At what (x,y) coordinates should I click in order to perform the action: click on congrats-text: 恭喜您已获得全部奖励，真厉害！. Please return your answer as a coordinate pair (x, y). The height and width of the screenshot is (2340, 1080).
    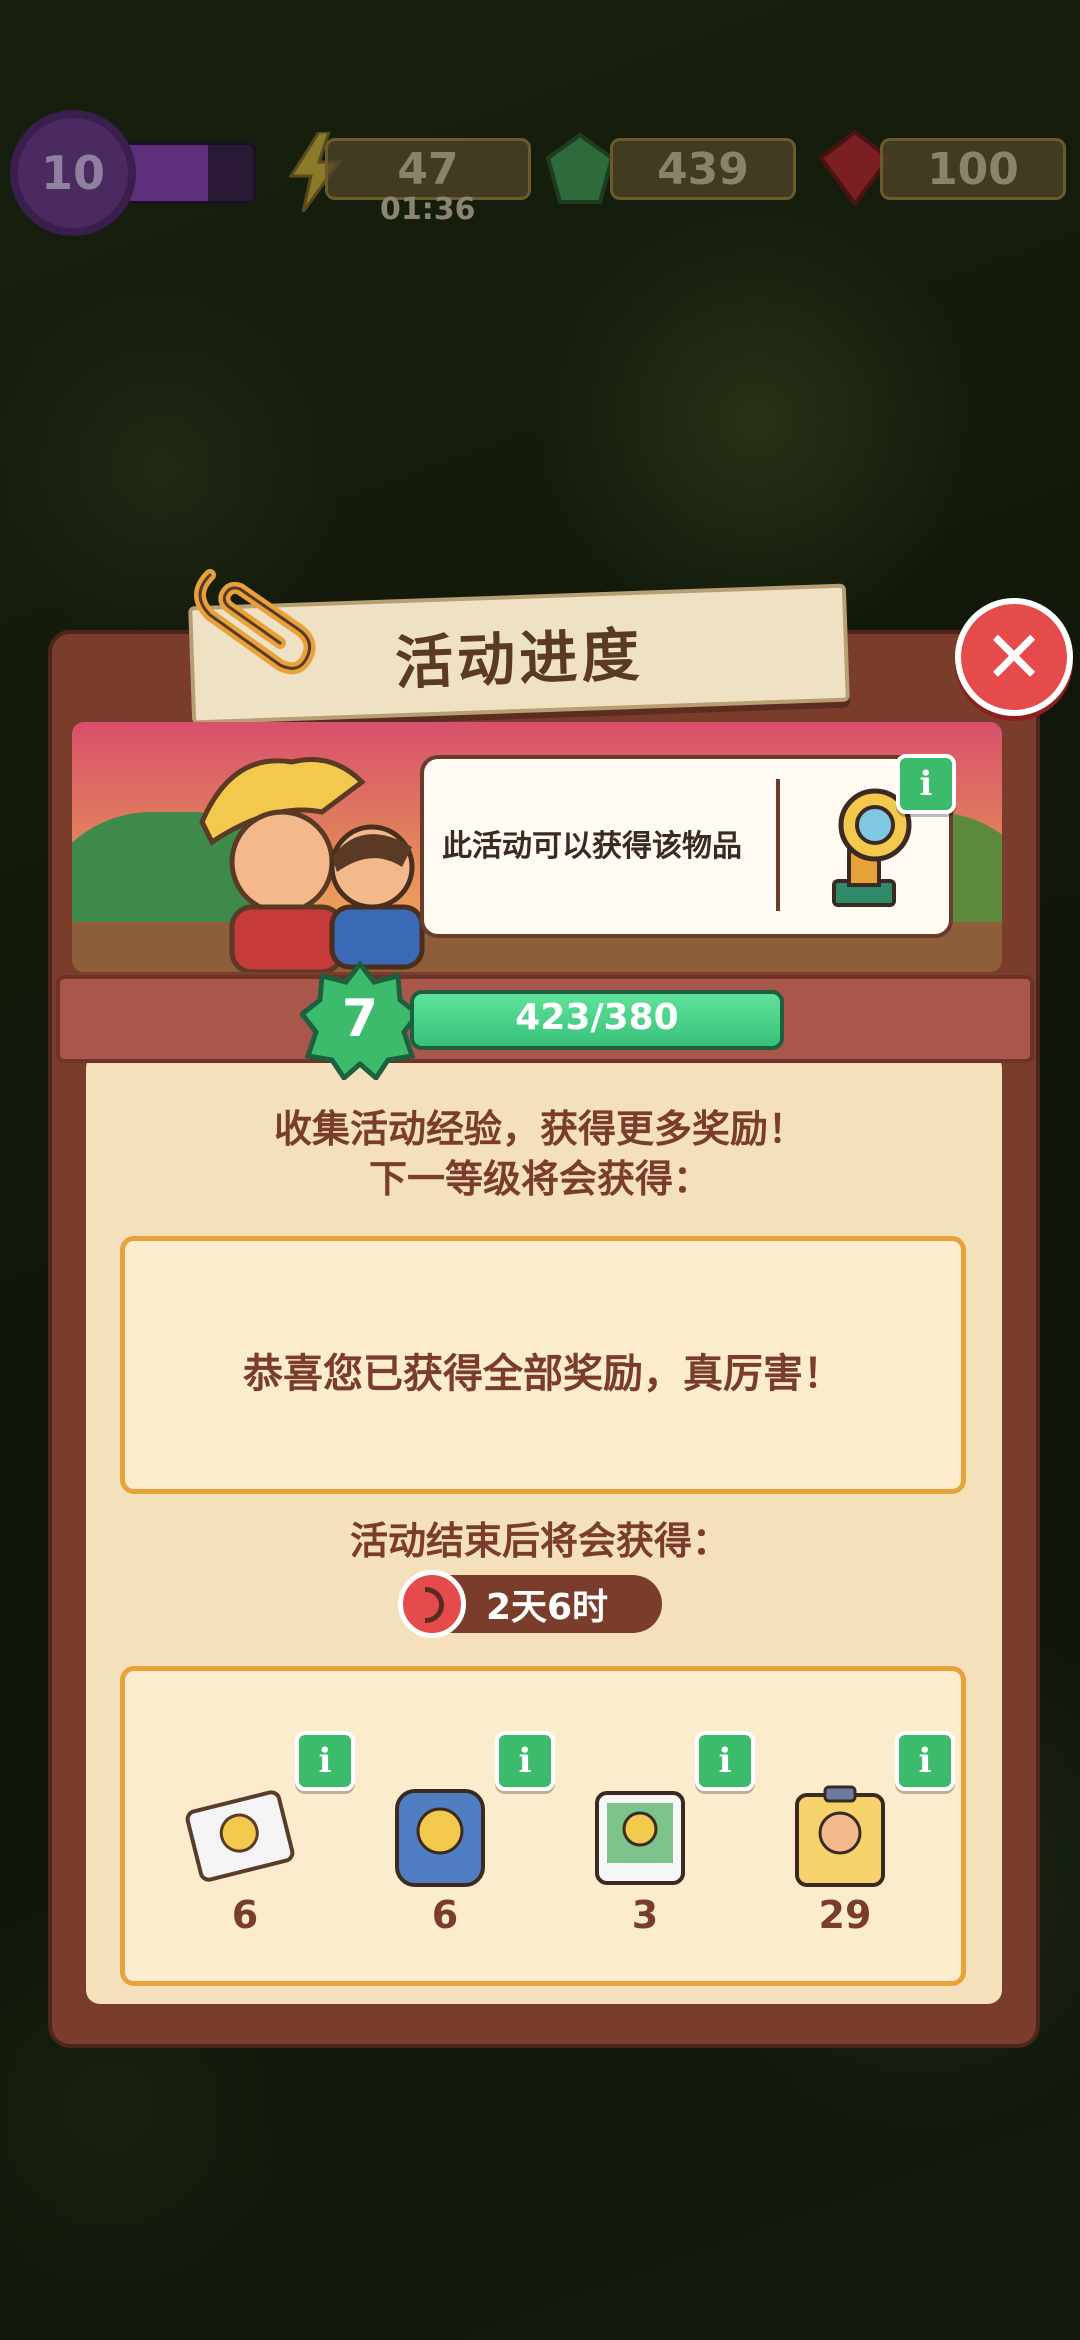
    Looking at the image, I should click on (543, 1374).